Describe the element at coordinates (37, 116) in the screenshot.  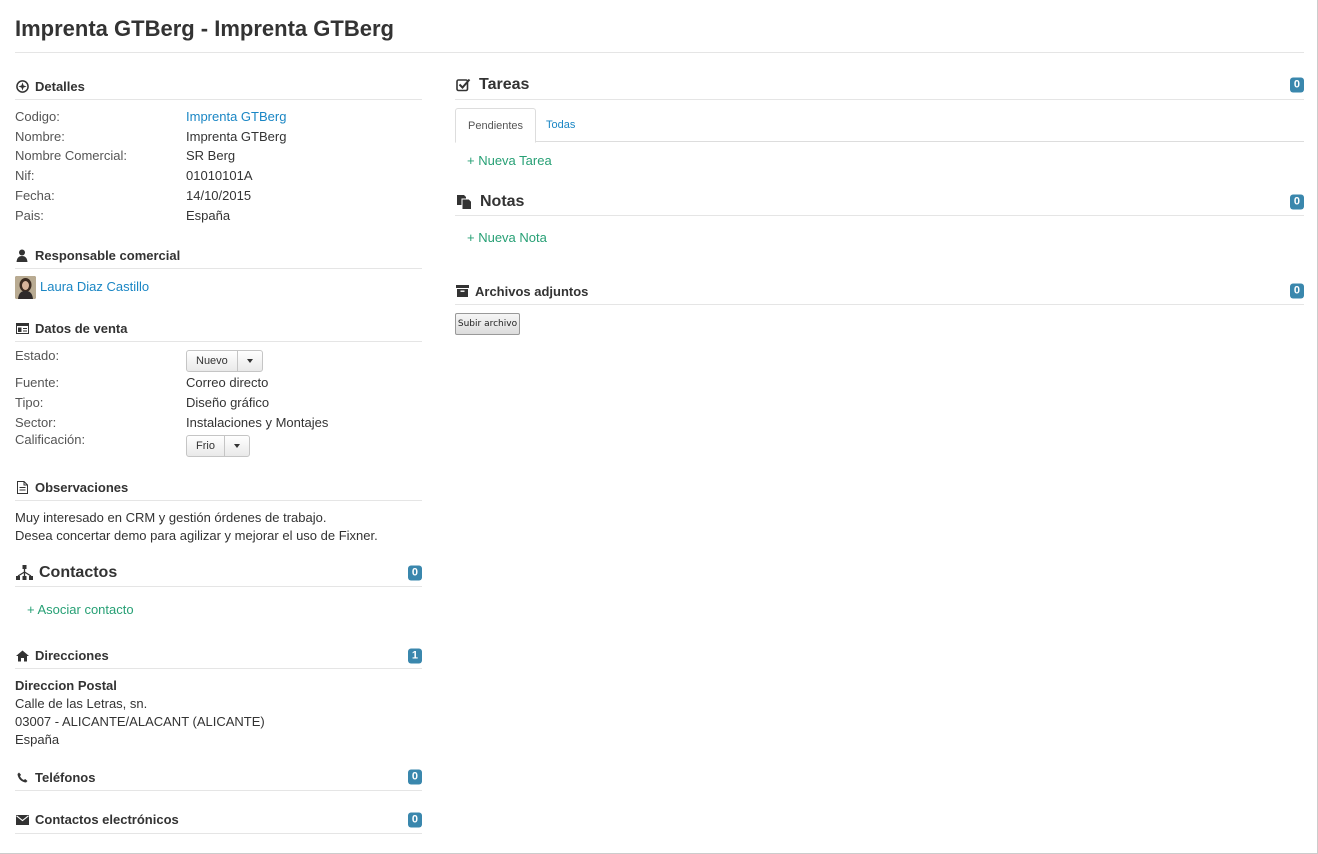
I see `codigo-label: Codigo:` at that location.